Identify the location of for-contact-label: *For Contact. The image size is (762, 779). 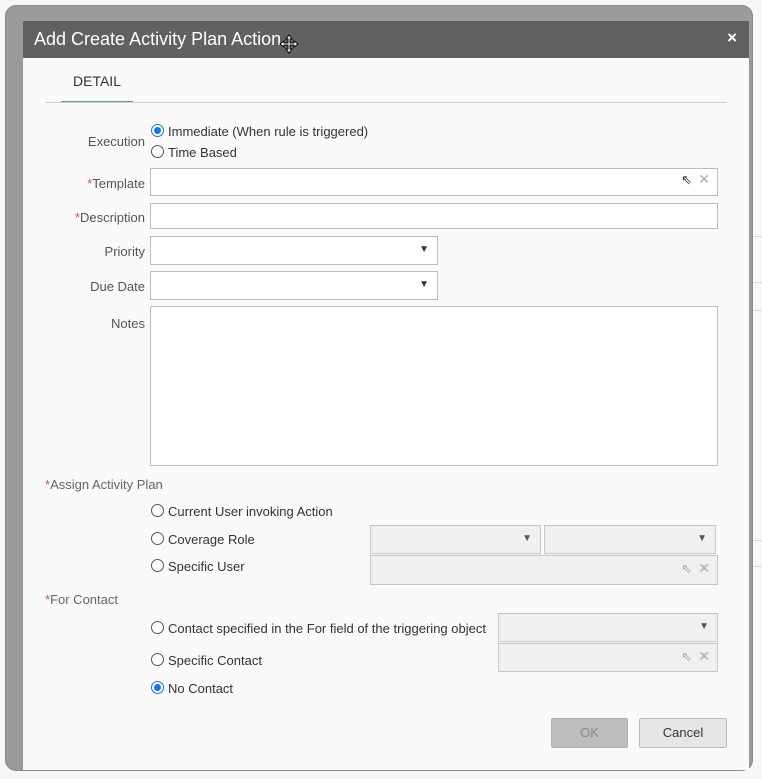
(81, 599).